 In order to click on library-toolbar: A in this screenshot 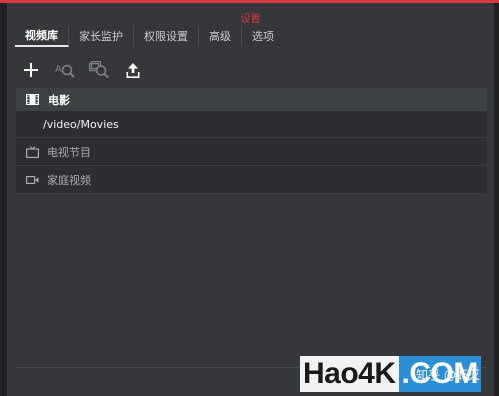, I will do `click(82, 70)`.